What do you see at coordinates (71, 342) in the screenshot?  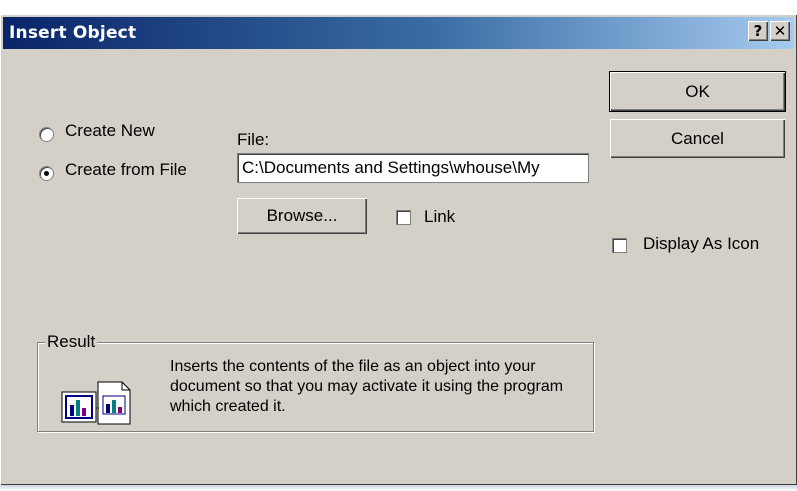 I see `result-legend: Result` at bounding box center [71, 342].